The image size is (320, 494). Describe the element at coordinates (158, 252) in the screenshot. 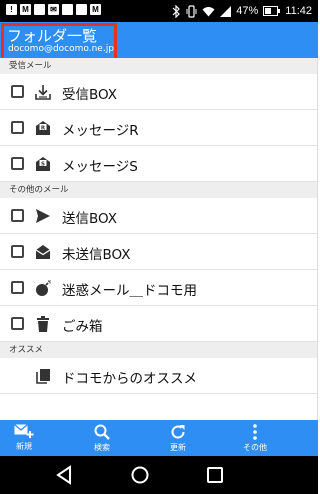

I see `folder-row-unsent: 未送信BOX` at that location.